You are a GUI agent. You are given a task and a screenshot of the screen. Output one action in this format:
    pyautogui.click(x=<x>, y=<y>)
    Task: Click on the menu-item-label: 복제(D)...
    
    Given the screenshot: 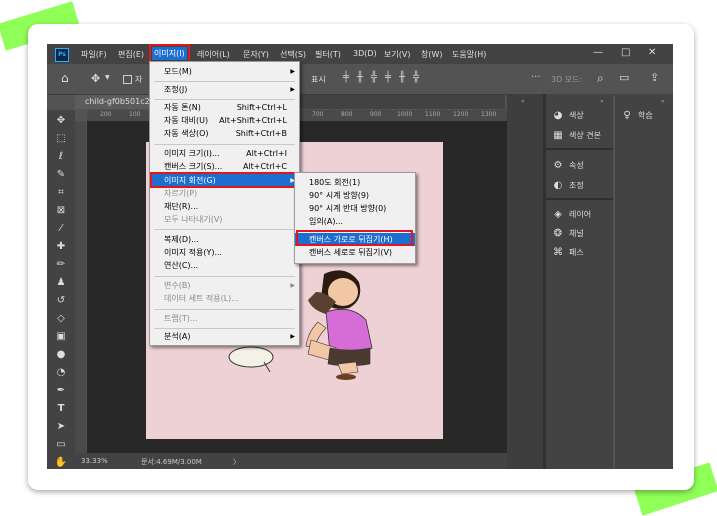 What is the action you would take?
    pyautogui.click(x=181, y=239)
    